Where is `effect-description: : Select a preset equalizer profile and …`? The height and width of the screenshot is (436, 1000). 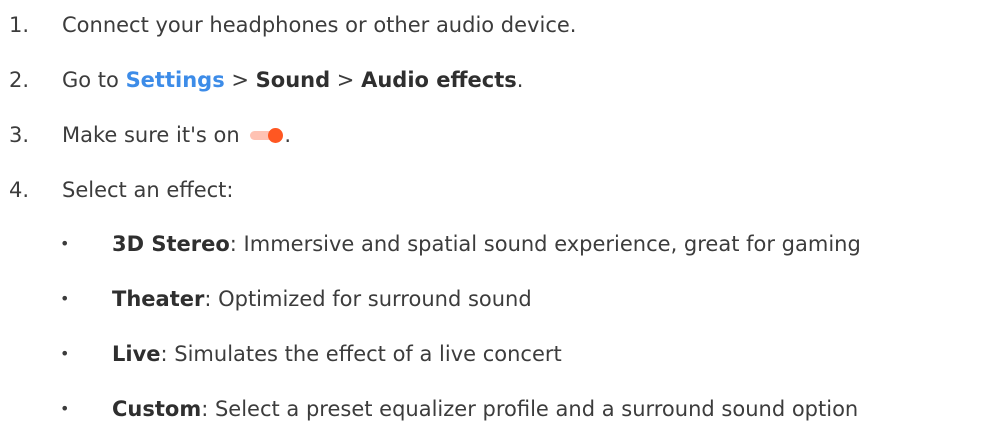 effect-description: : Select a preset equalizer profile and … is located at coordinates (530, 409).